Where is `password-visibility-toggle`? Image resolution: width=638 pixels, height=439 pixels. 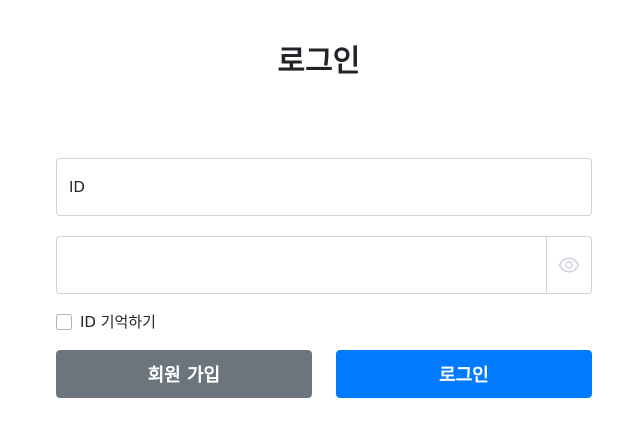
password-visibility-toggle is located at coordinates (568, 265).